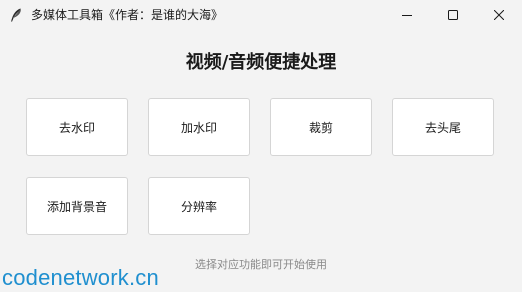 The width and height of the screenshot is (522, 292). What do you see at coordinates (321, 127) in the screenshot?
I see `crop-button: 裁剪` at bounding box center [321, 127].